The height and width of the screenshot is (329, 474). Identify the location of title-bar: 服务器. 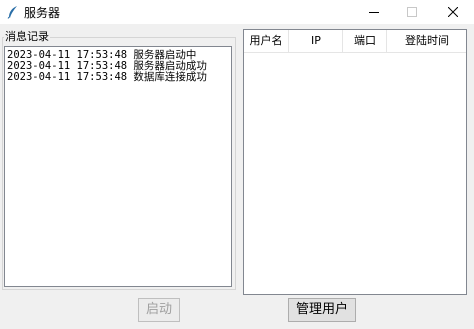
(237, 12).